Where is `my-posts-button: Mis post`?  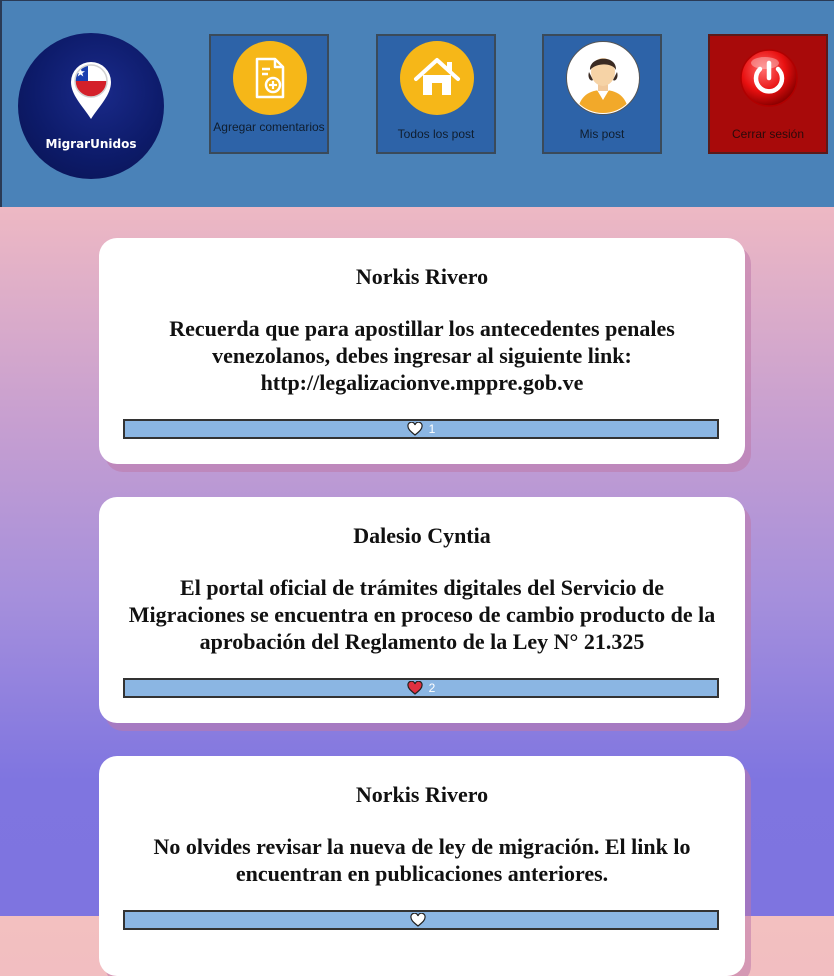
my-posts-button: Mis post is located at coordinates (602, 94).